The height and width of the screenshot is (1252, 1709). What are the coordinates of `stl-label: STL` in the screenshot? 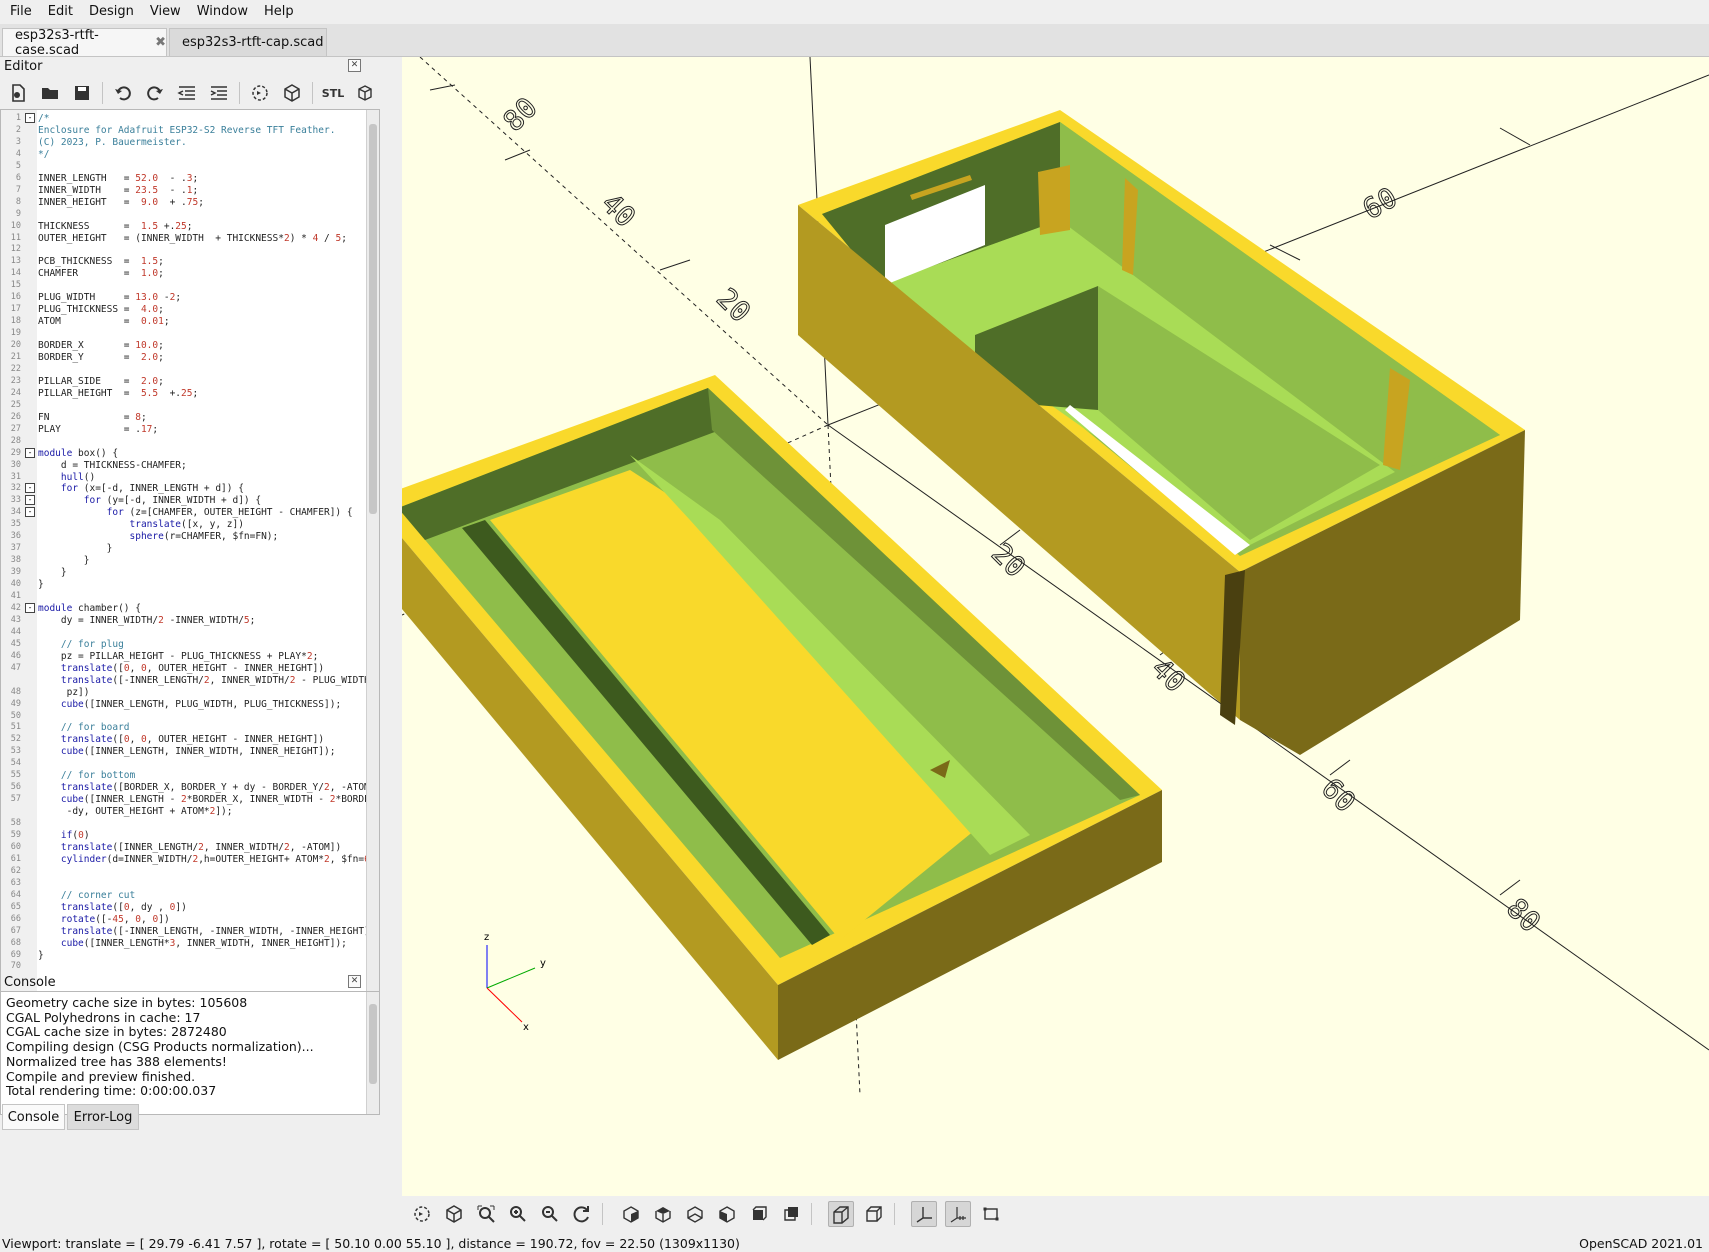 It's located at (333, 93).